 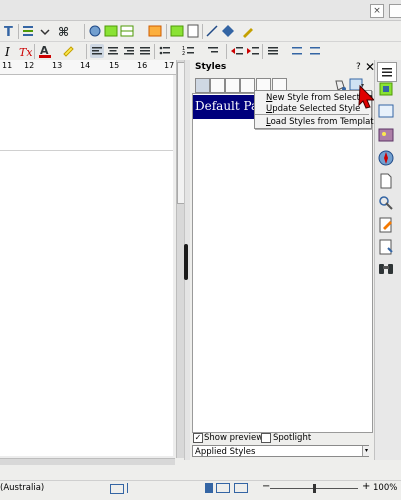 I want to click on outline-icon, so click(x=213, y=51).